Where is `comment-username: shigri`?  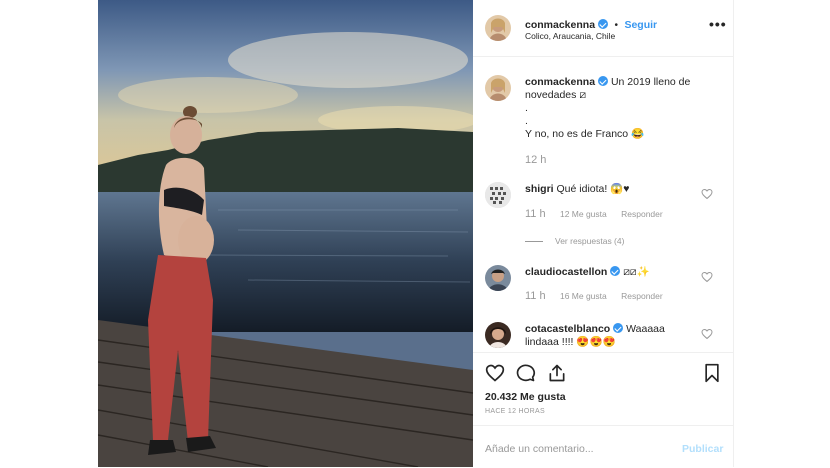 comment-username: shigri is located at coordinates (539, 189).